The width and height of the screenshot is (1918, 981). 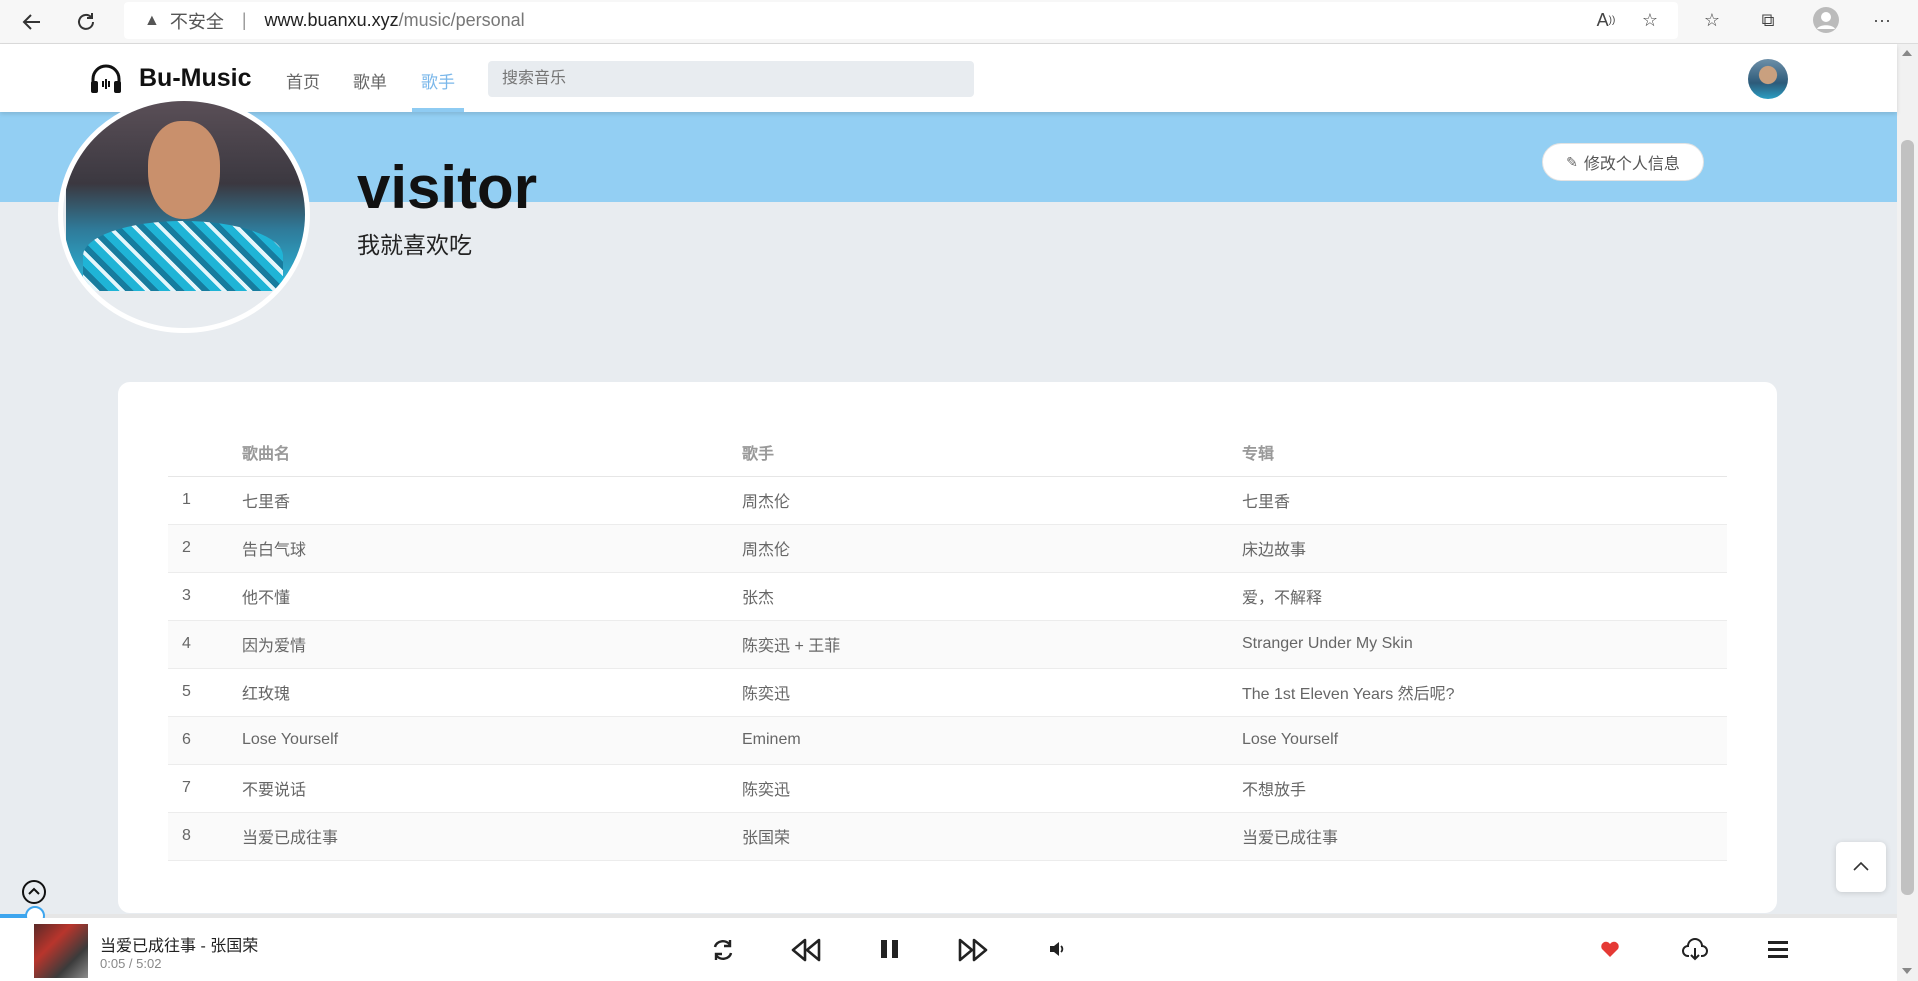 What do you see at coordinates (196, 21) in the screenshot?
I see `insecure-label: 不安全` at bounding box center [196, 21].